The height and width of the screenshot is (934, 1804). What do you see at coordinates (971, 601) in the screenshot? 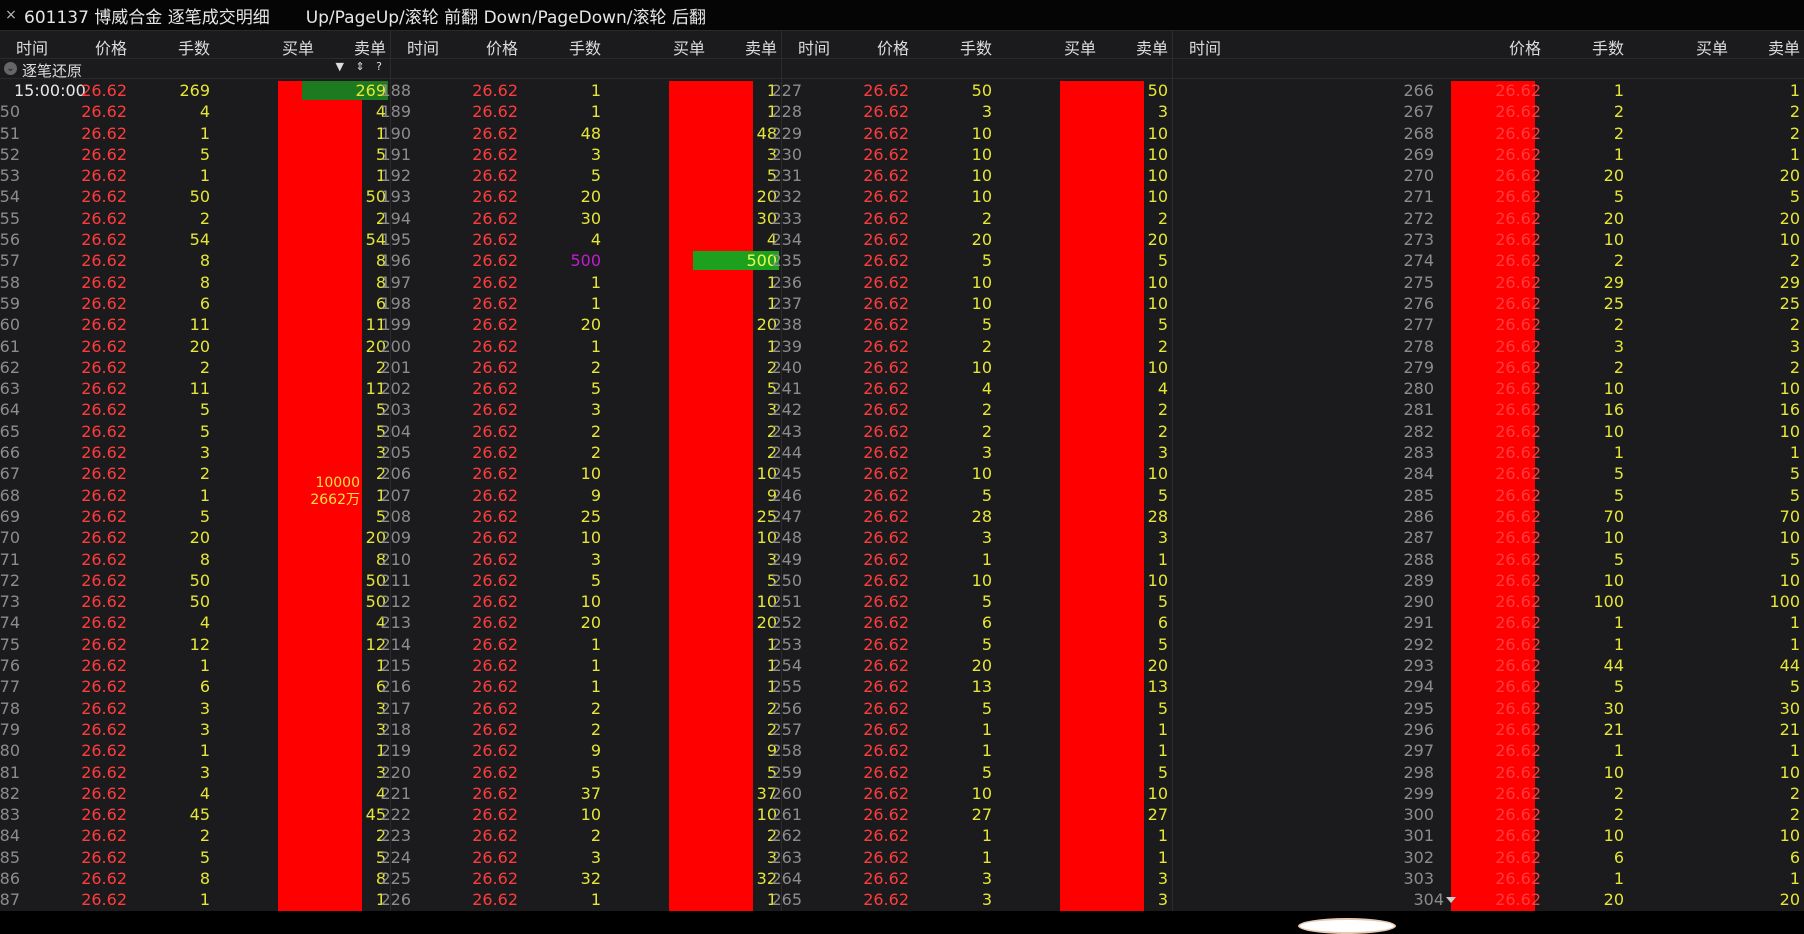
I see `table-row: 251 26.62 5 5` at bounding box center [971, 601].